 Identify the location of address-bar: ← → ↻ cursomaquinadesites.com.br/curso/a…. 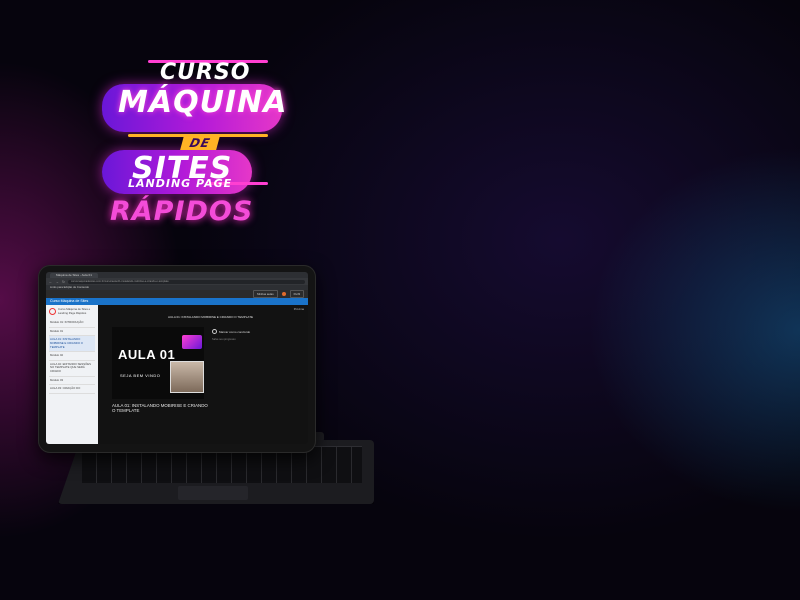
(177, 281).